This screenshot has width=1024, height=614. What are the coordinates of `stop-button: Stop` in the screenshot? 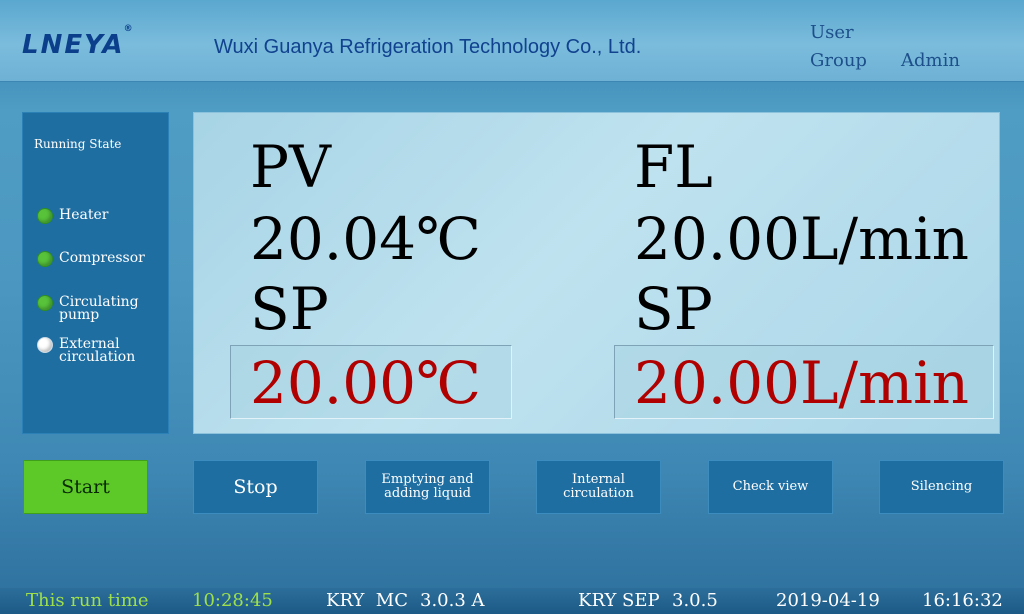 It's located at (255, 487).